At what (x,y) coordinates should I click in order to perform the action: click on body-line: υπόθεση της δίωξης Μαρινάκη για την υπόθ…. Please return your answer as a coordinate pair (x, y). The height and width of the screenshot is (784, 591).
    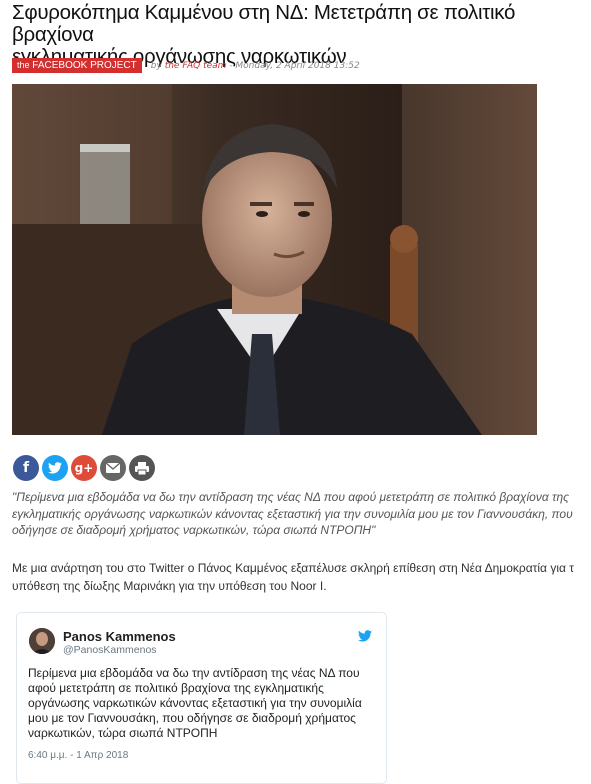
    Looking at the image, I should click on (169, 586).